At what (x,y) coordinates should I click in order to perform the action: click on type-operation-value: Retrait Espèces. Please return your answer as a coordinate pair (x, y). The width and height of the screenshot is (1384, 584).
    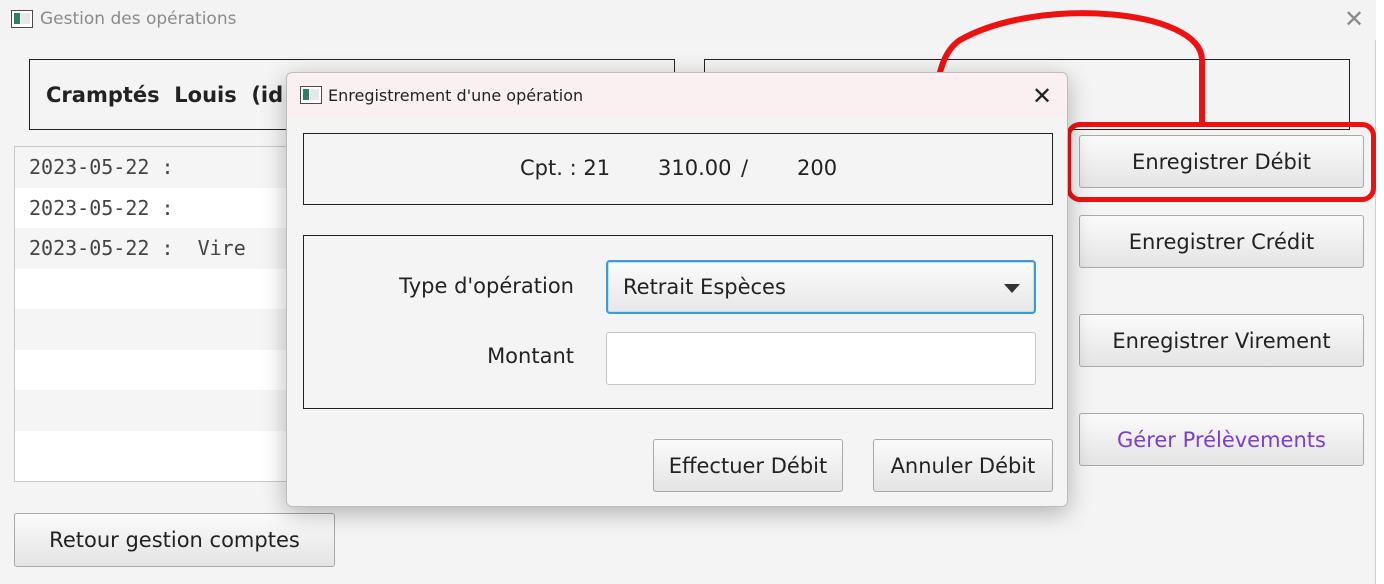
    Looking at the image, I should click on (704, 287).